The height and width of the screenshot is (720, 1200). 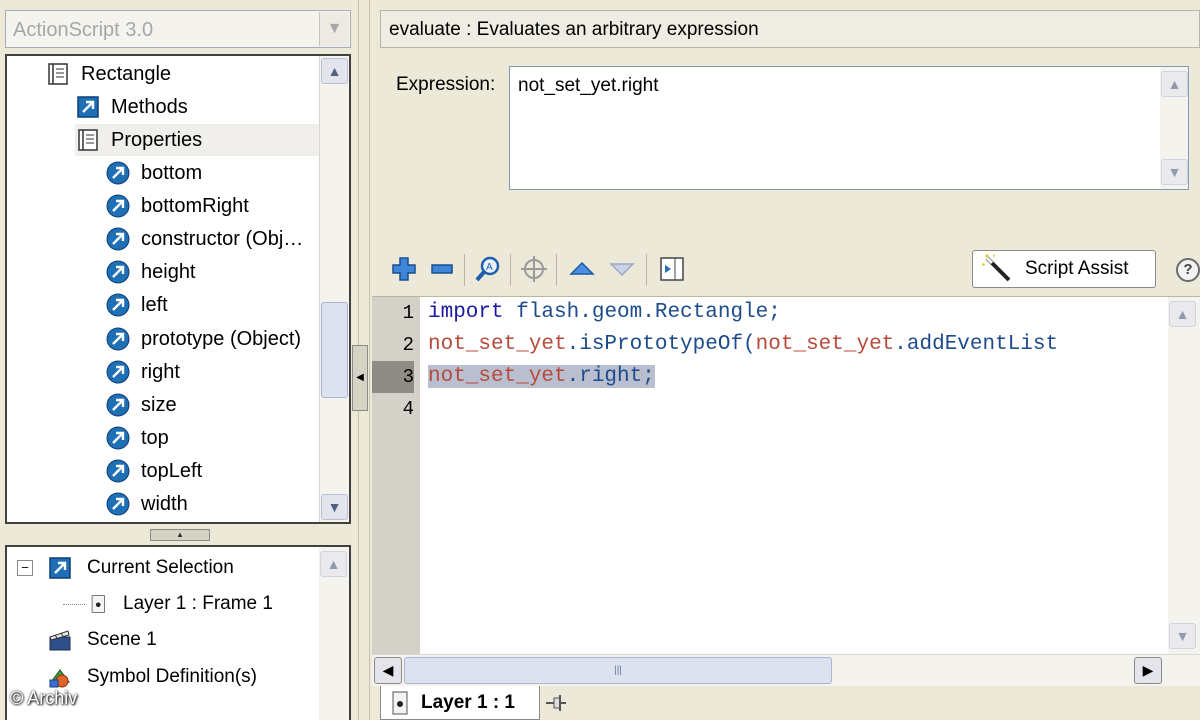 What do you see at coordinates (466, 312) in the screenshot?
I see `code-token: import` at bounding box center [466, 312].